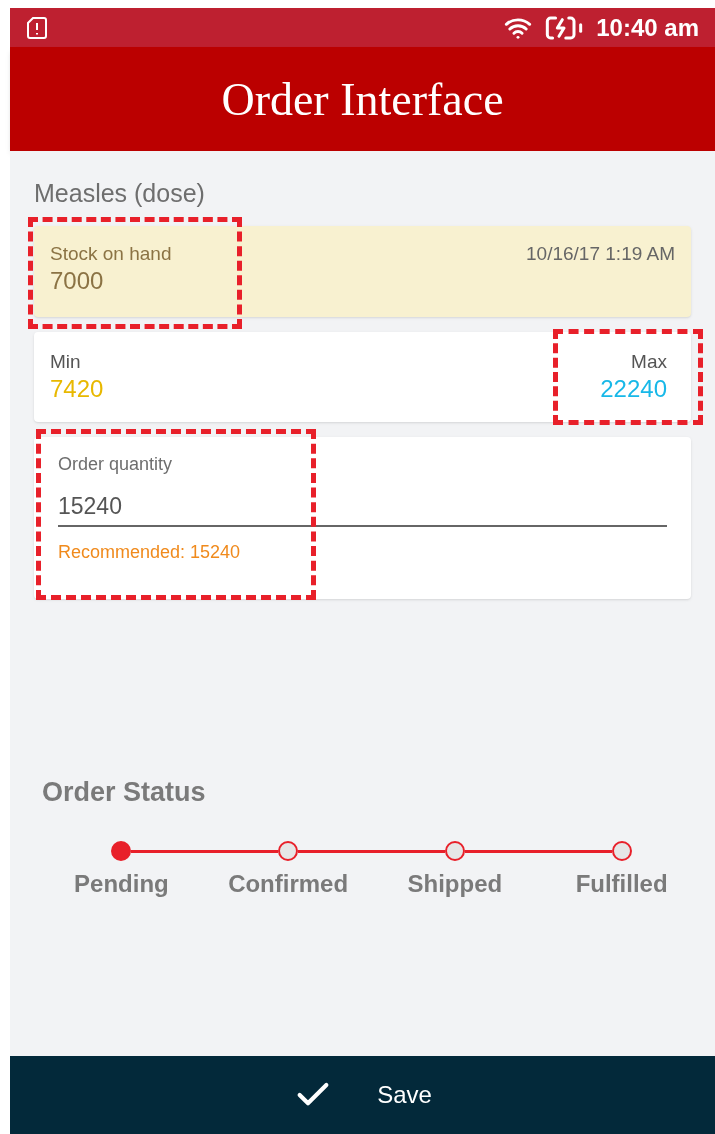 The height and width of the screenshot is (1134, 715). Describe the element at coordinates (66, 361) in the screenshot. I see `min-label: Min` at that location.